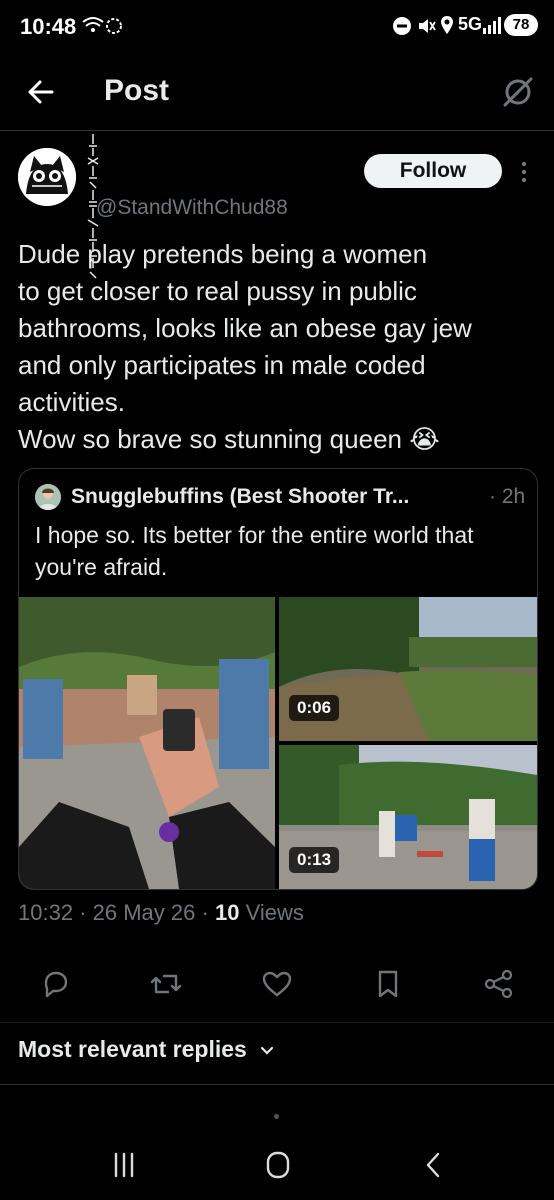  What do you see at coordinates (192, 208) in the screenshot?
I see `author-handle: @StandWithChud88` at bounding box center [192, 208].